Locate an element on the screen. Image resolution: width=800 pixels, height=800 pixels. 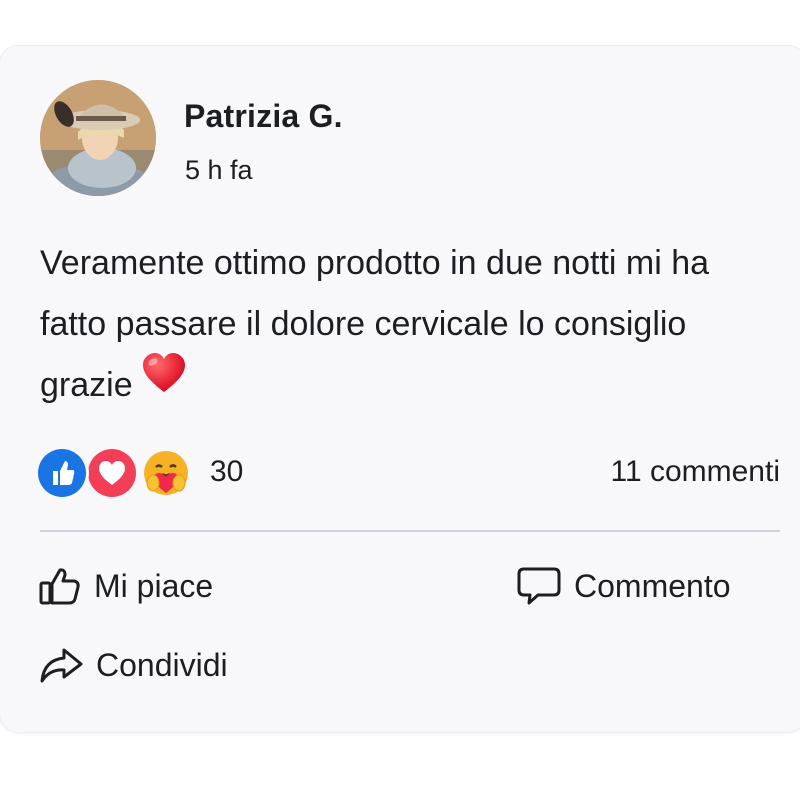
author-name: Patrizia G. is located at coordinates (263, 116).